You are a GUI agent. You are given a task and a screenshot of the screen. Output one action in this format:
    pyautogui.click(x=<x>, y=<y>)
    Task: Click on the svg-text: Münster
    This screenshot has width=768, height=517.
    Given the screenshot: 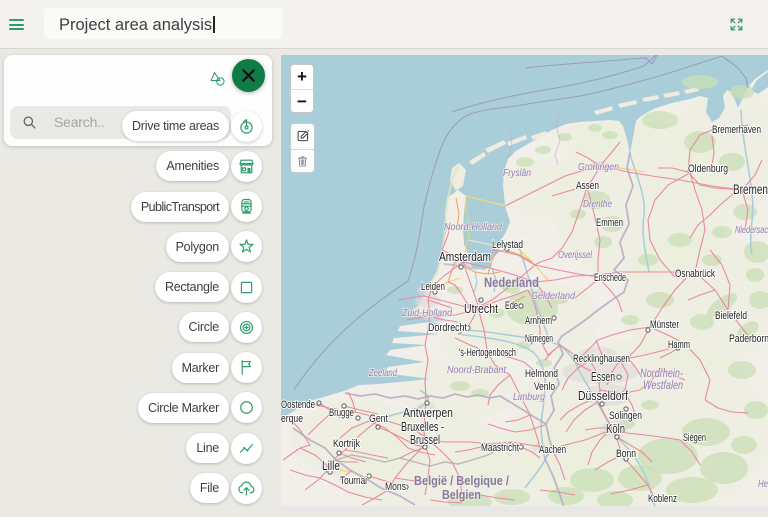 What is the action you would take?
    pyautogui.click(x=664, y=325)
    